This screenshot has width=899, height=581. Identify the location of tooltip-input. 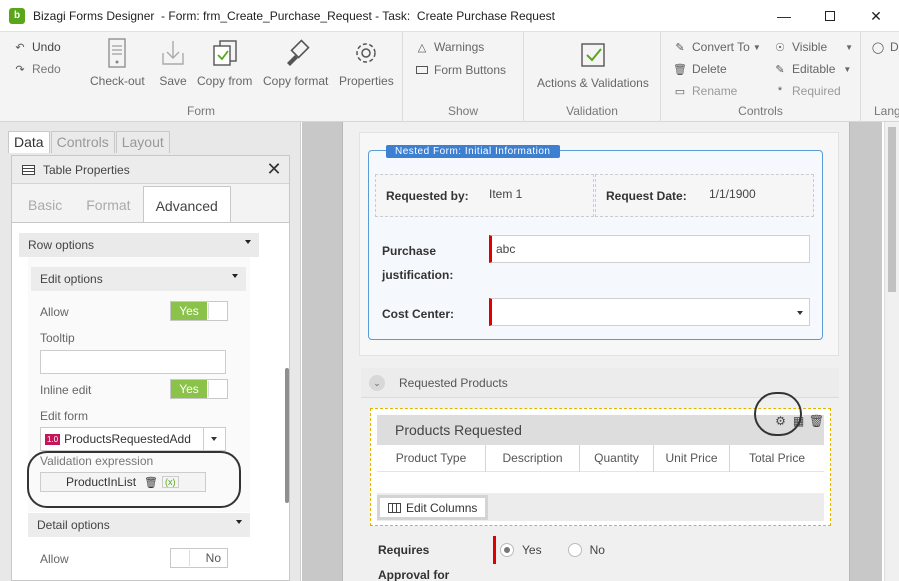
(133, 362).